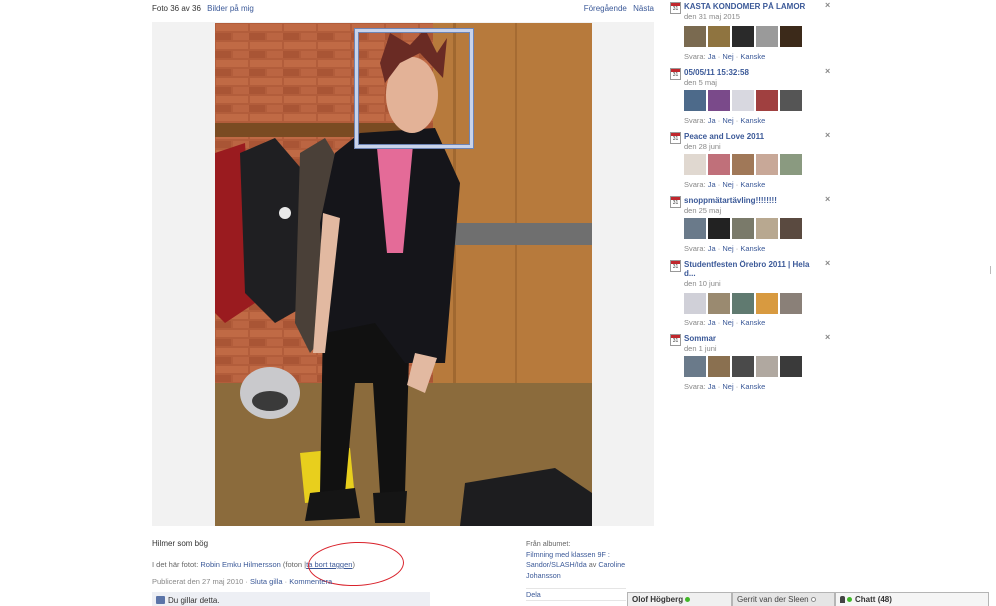  Describe the element at coordinates (294, 564) in the screenshot. I see `tag-meta-prefix: (foton |` at that location.